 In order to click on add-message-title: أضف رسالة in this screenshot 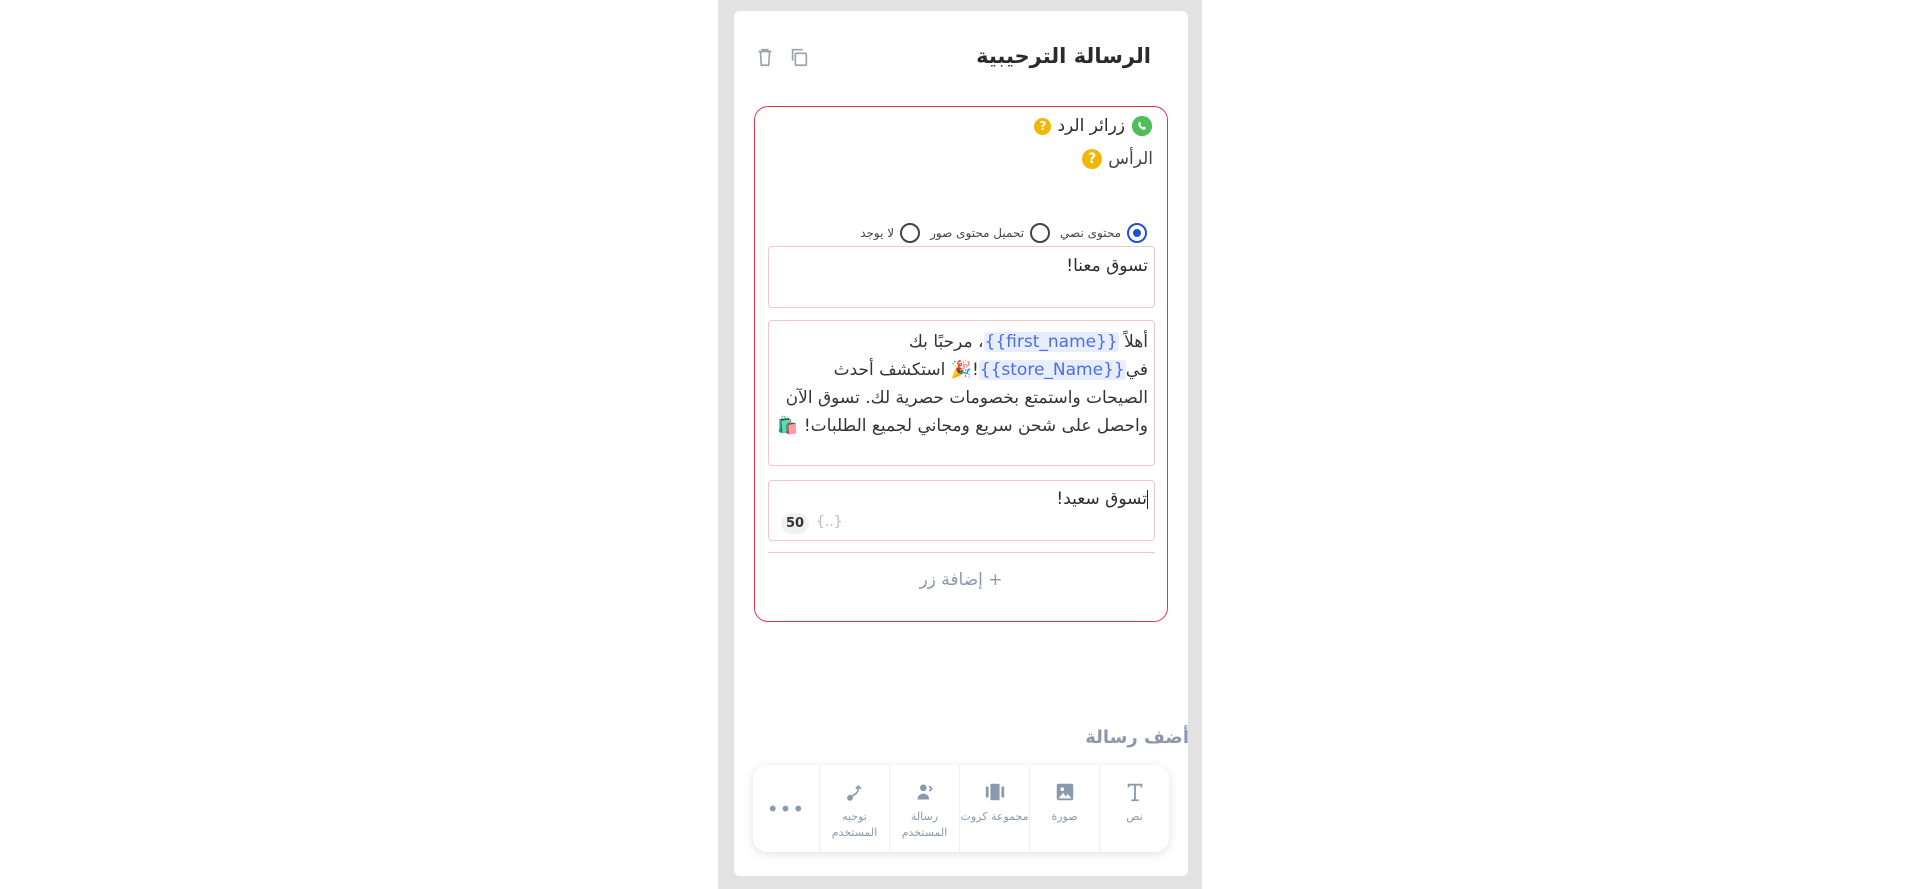, I will do `click(1137, 737)`.